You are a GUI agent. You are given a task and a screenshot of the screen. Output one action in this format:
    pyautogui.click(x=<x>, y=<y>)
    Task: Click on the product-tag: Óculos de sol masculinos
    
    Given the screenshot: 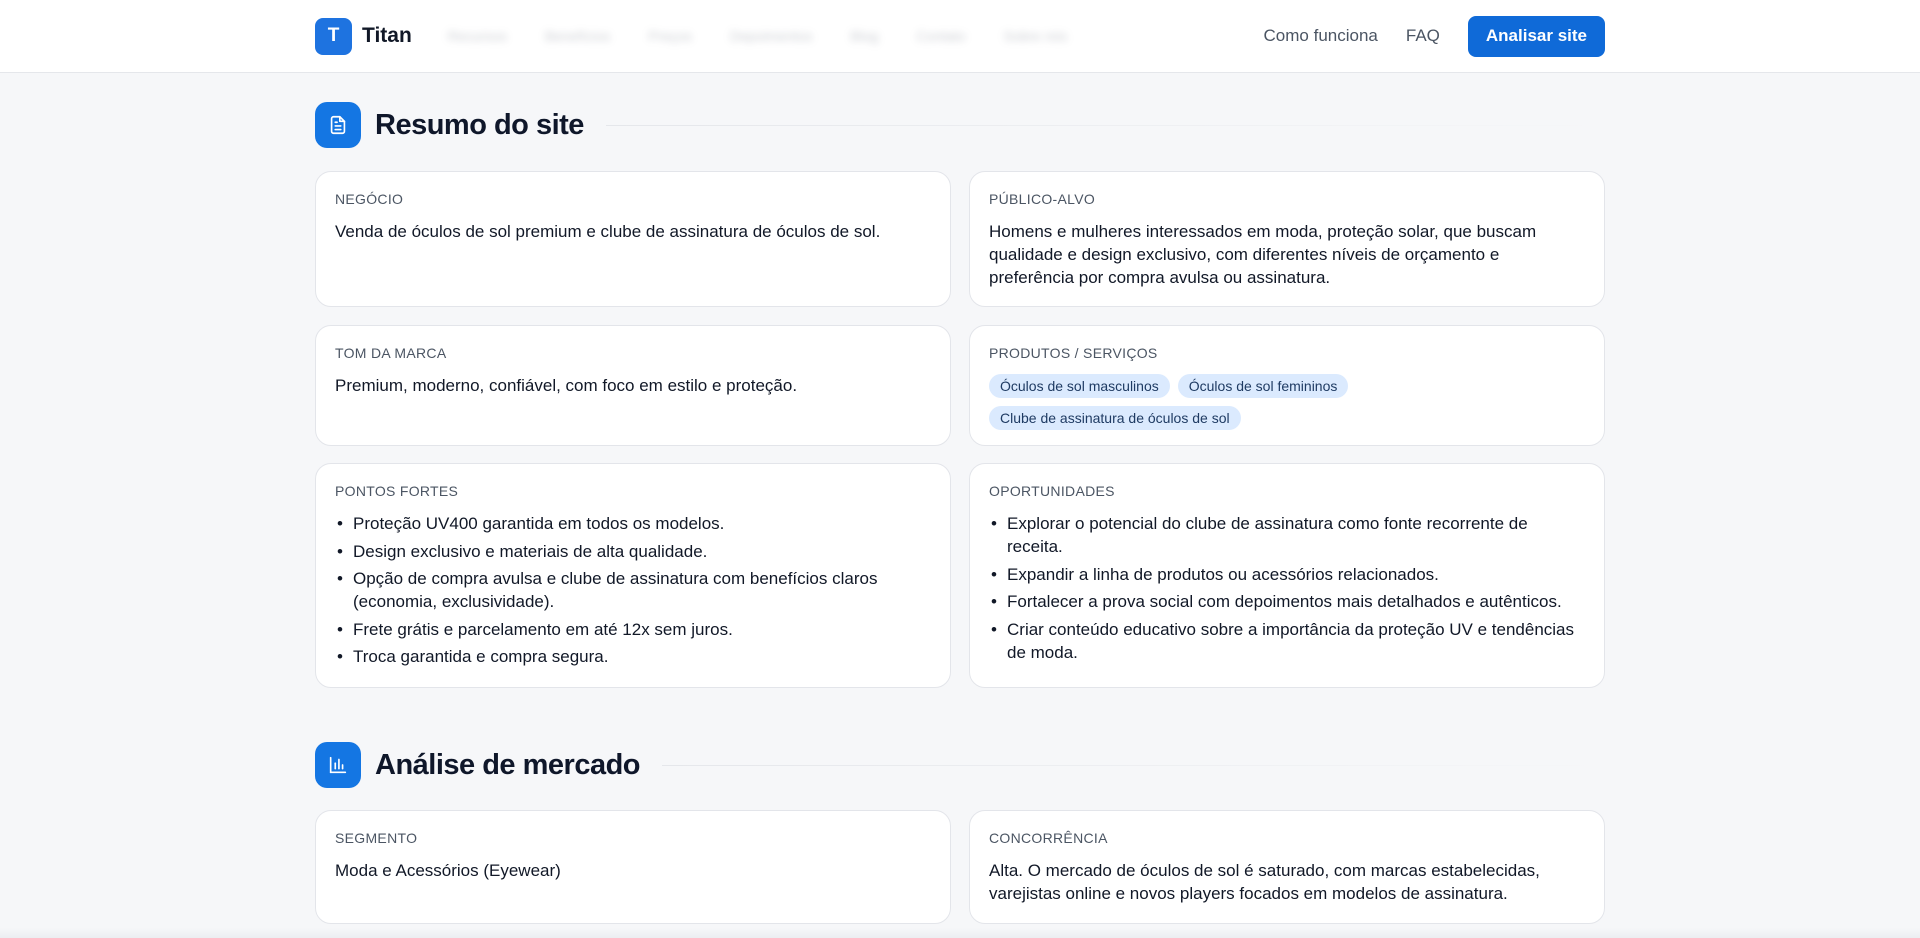 What is the action you would take?
    pyautogui.click(x=1079, y=386)
    